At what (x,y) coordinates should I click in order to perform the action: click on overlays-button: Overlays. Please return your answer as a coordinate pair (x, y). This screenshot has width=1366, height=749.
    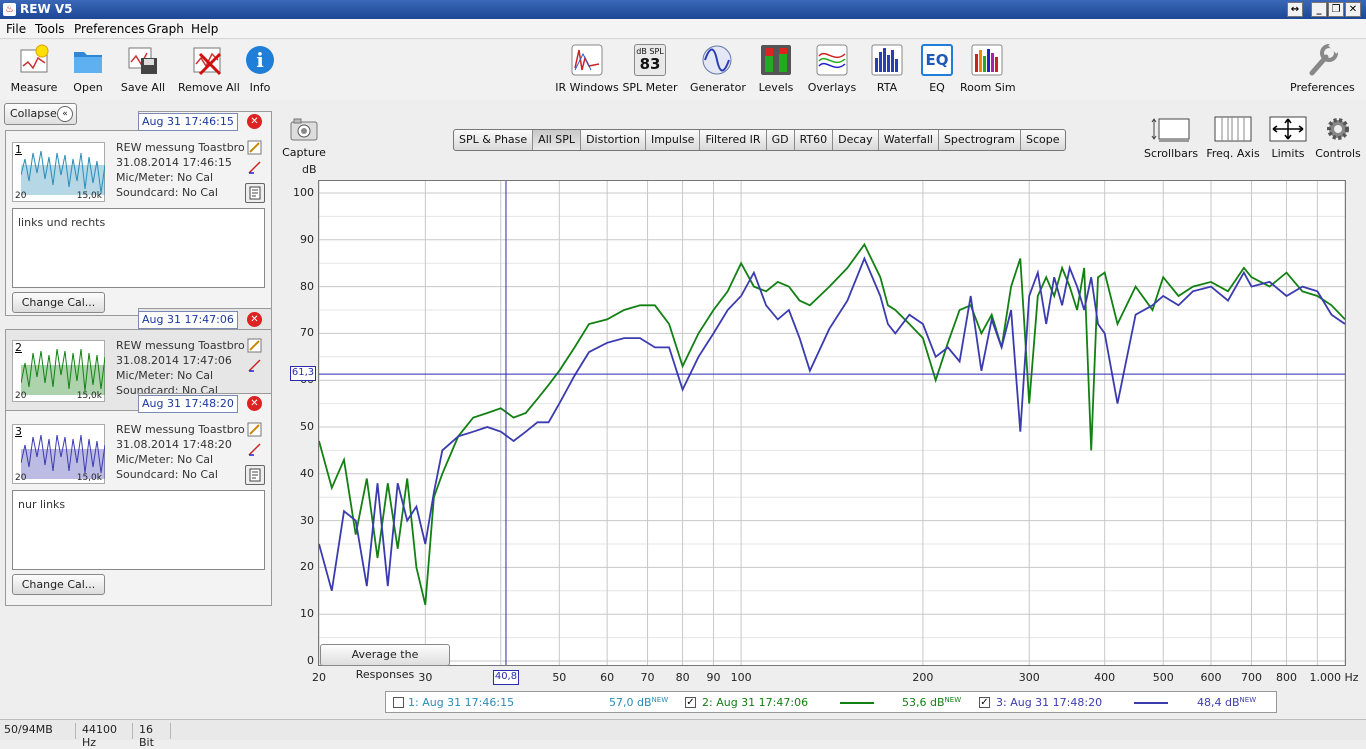
    Looking at the image, I should click on (832, 69).